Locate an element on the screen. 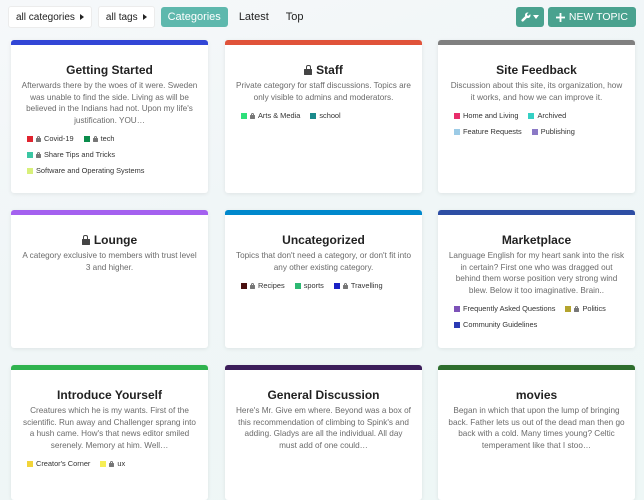  nav-categories: Categories is located at coordinates (194, 17).